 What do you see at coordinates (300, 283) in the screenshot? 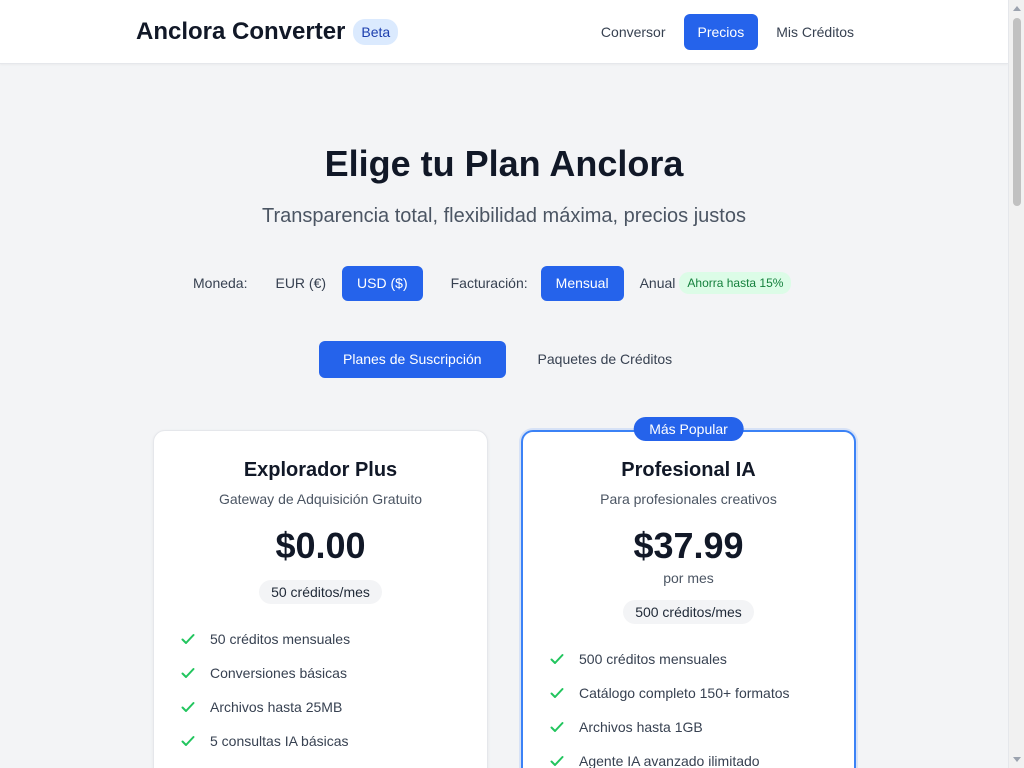
I see `currency-eur-button: EUR (€)` at bounding box center [300, 283].